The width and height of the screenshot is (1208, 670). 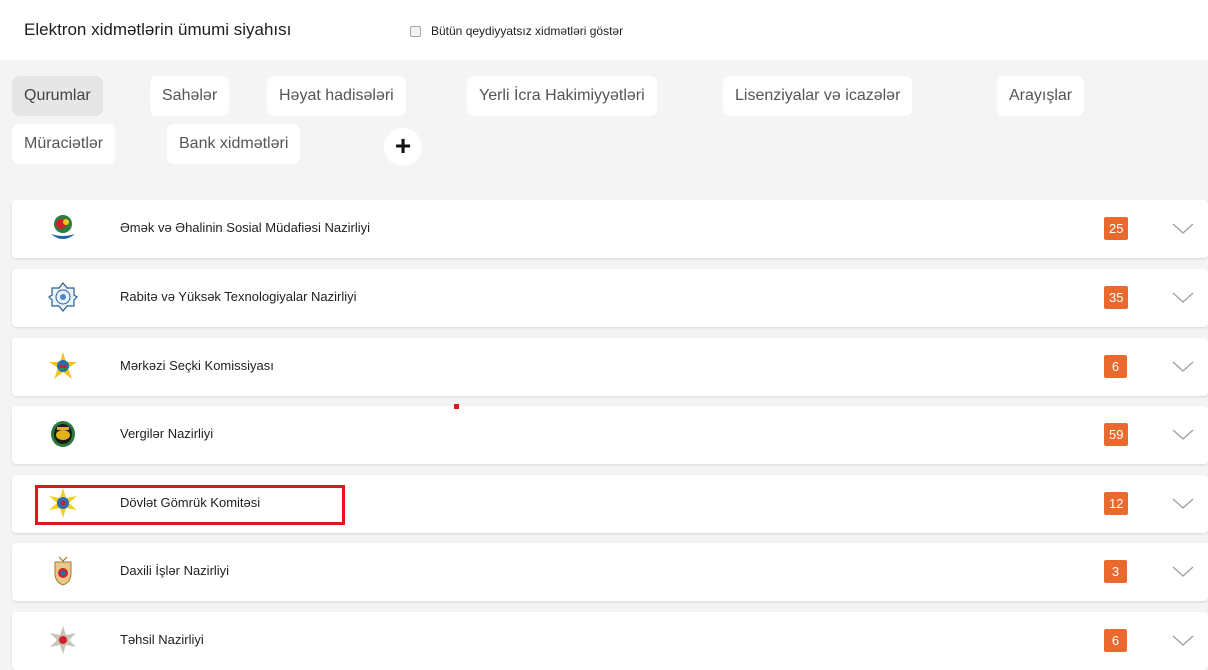 What do you see at coordinates (1116, 434) in the screenshot?
I see `service-count-badge: 59` at bounding box center [1116, 434].